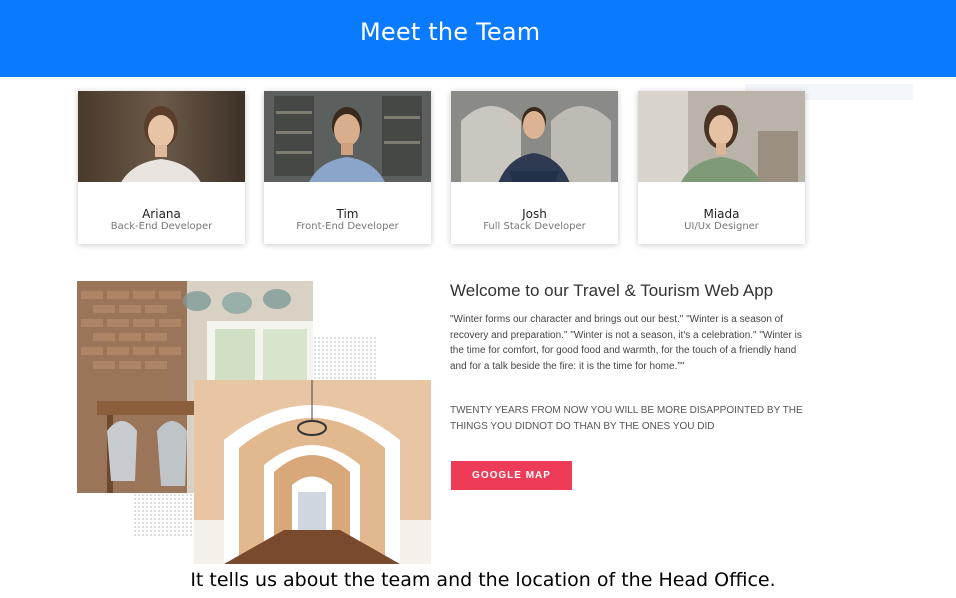  I want to click on team-photo-tim, so click(347, 140).